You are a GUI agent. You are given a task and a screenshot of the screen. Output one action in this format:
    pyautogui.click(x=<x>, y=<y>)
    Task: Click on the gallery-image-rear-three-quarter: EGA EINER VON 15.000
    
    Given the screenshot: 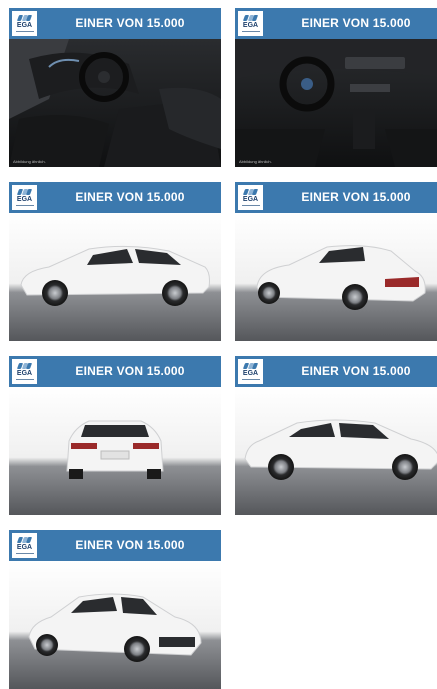 What is the action you would take?
    pyautogui.click(x=336, y=261)
    